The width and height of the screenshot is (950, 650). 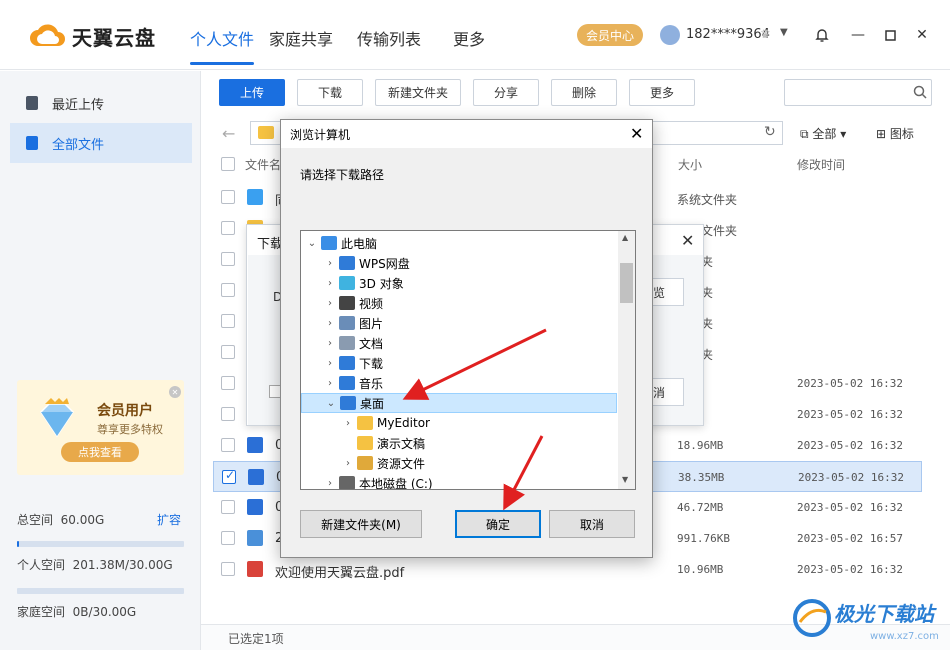 What do you see at coordinates (626, 360) in the screenshot?
I see `tree-scrollbar: ▲ ▼` at bounding box center [626, 360].